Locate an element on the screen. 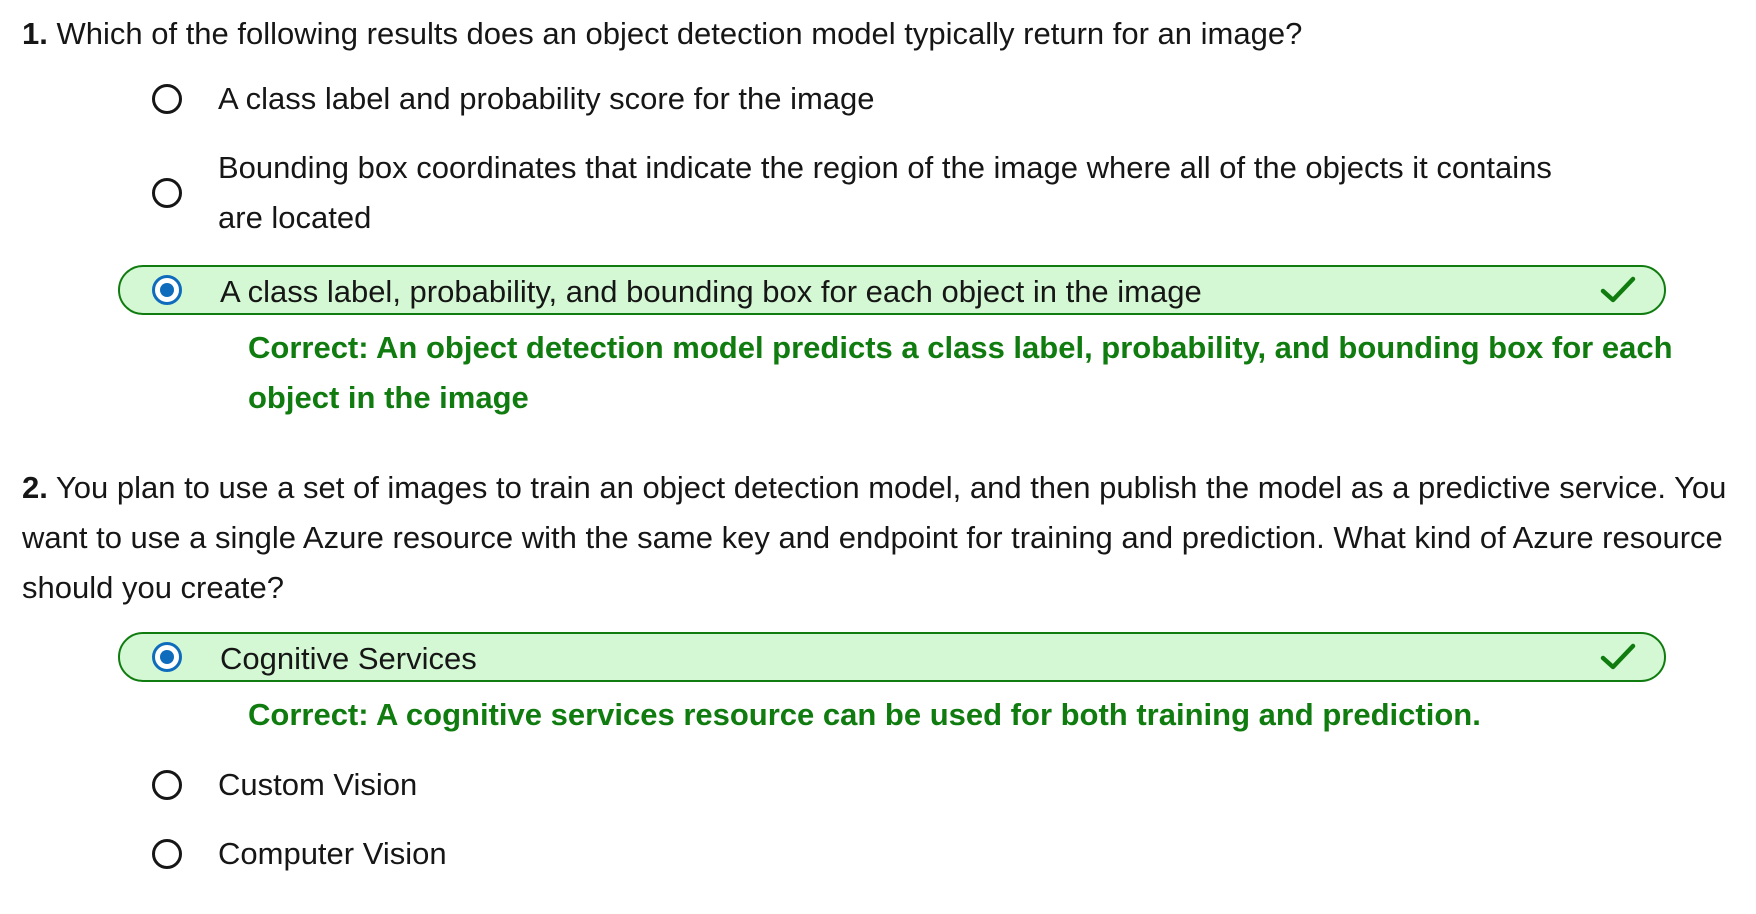 The height and width of the screenshot is (914, 1756). q2-option-2: Custom Vision is located at coordinates (892, 785).